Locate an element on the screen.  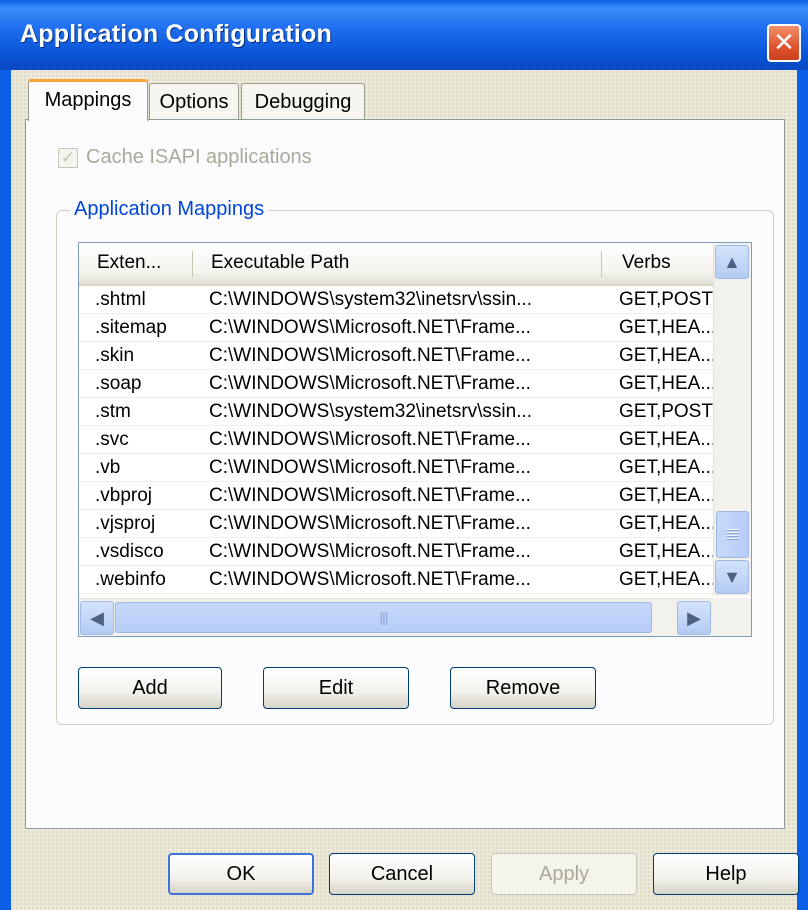
remove-button: Remove is located at coordinates (523, 688).